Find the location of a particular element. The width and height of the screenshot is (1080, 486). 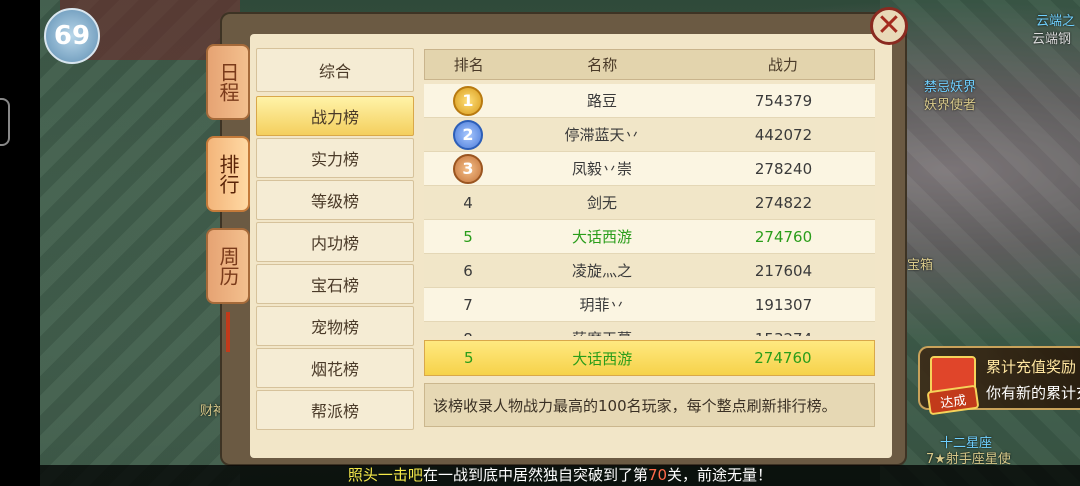

ranking-description: 该榜收录人物战力最高的100名玩家，每个整点刷新排行榜。 is located at coordinates (649, 405).